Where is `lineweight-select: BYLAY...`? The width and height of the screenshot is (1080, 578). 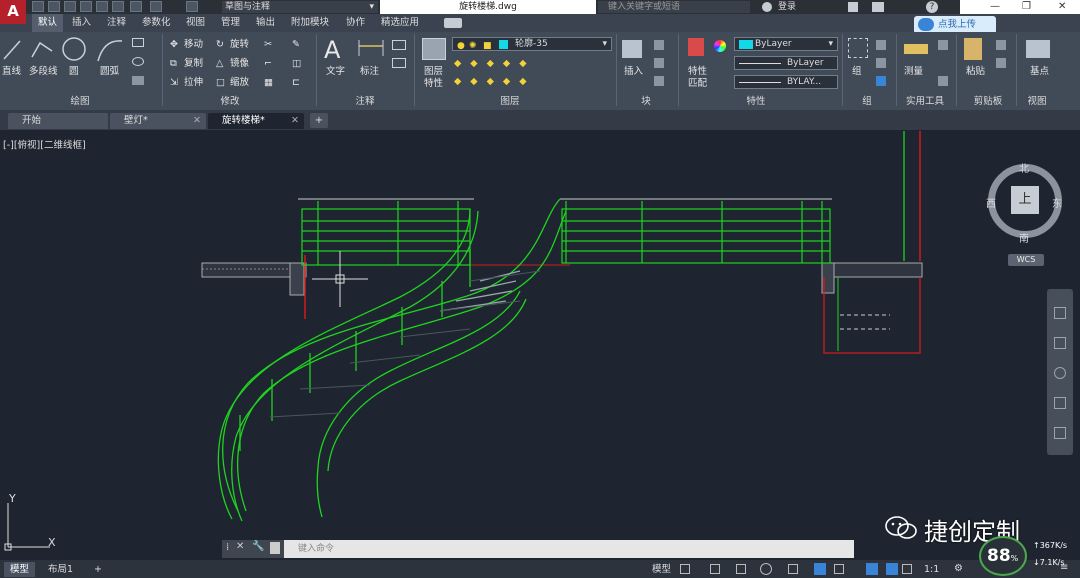 lineweight-select: BYLAY... is located at coordinates (786, 82).